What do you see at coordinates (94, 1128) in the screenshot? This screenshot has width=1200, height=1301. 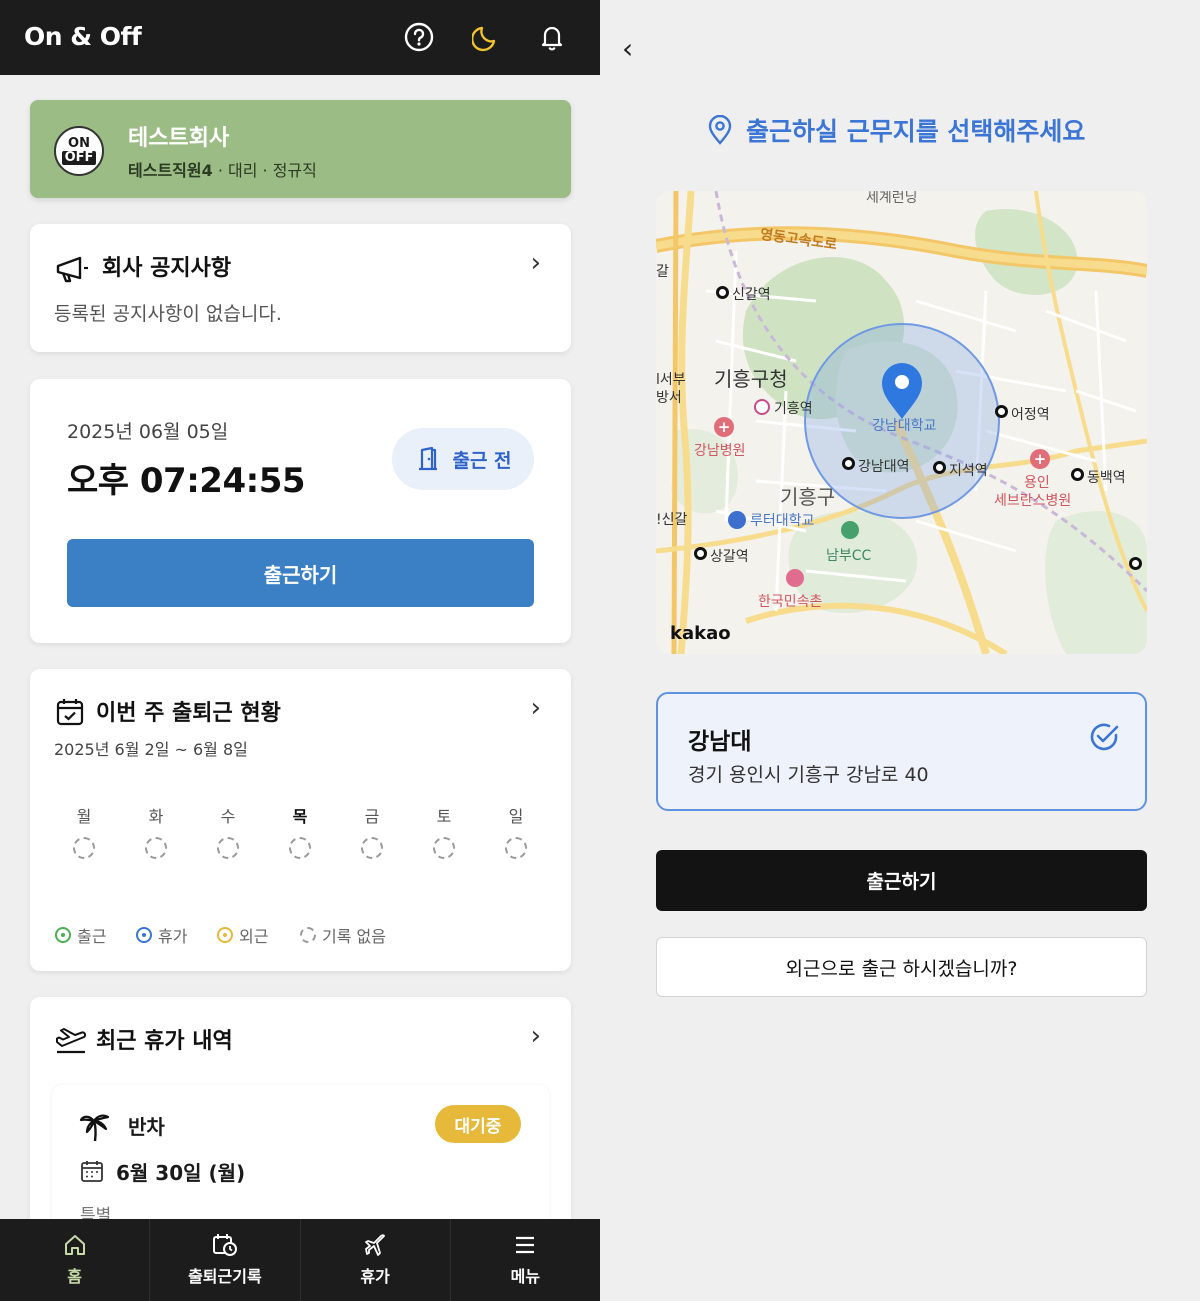 I see `palm-tree-icon` at bounding box center [94, 1128].